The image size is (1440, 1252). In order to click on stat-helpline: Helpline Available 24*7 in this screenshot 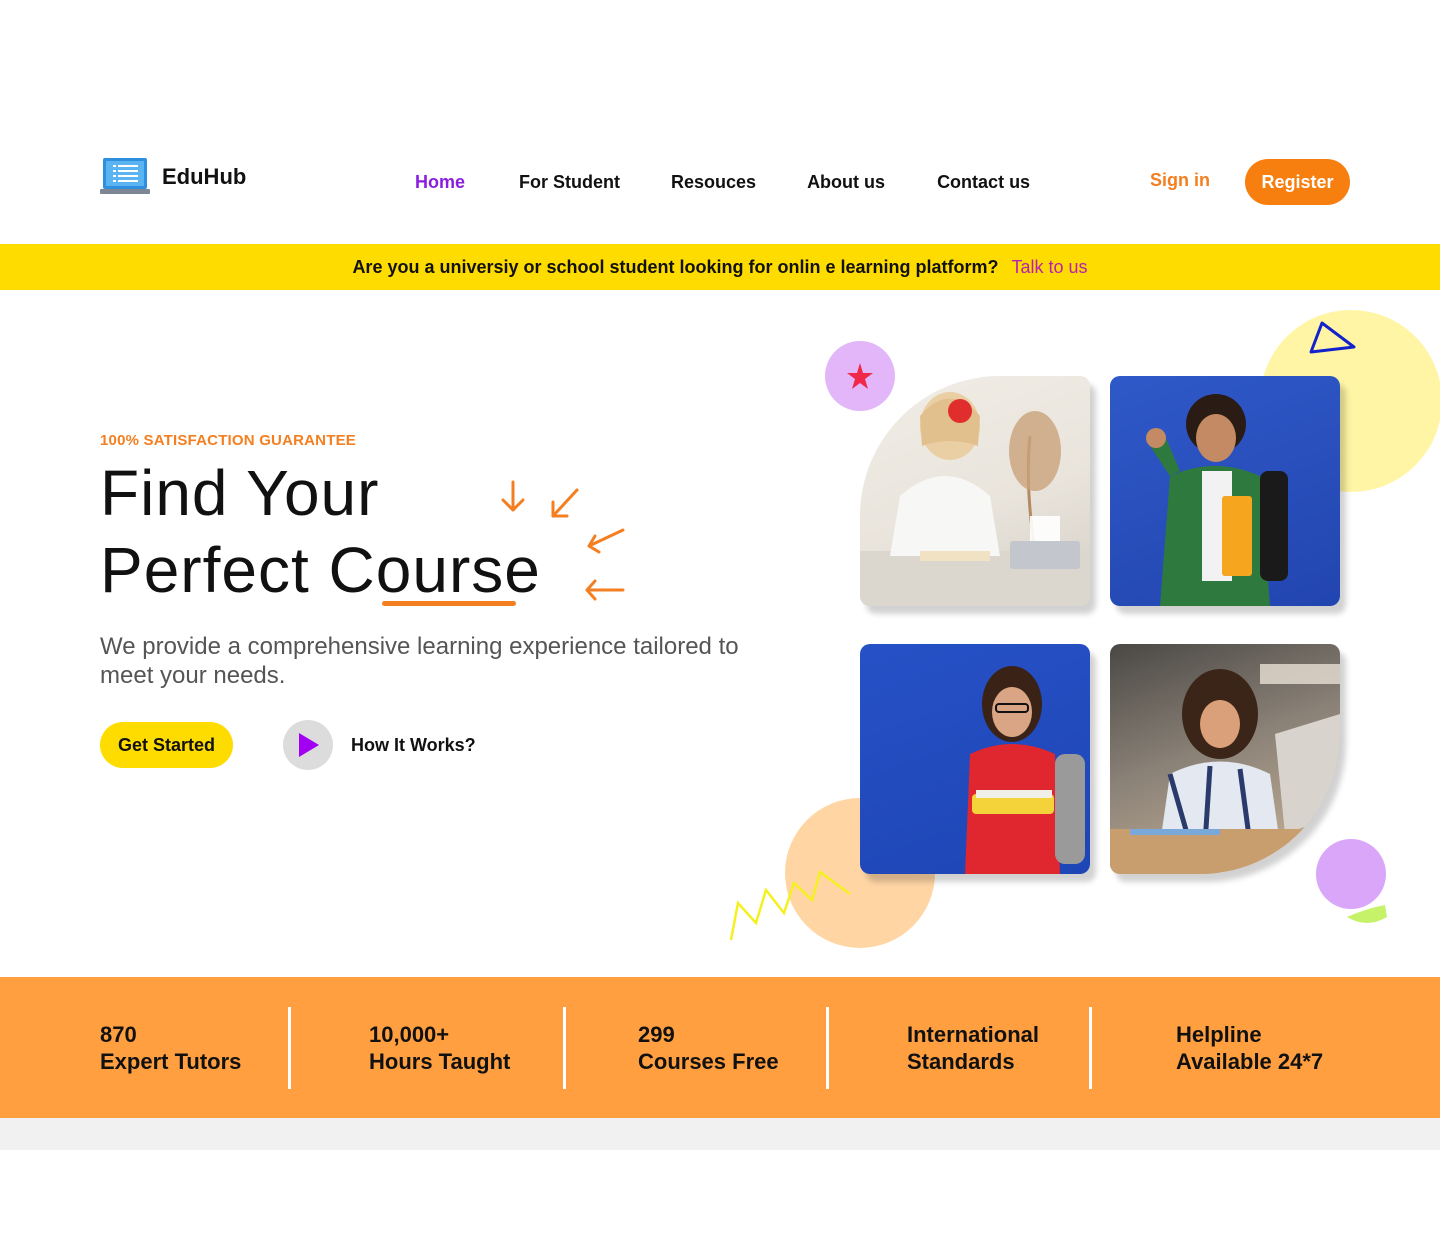, I will do `click(1249, 1048)`.